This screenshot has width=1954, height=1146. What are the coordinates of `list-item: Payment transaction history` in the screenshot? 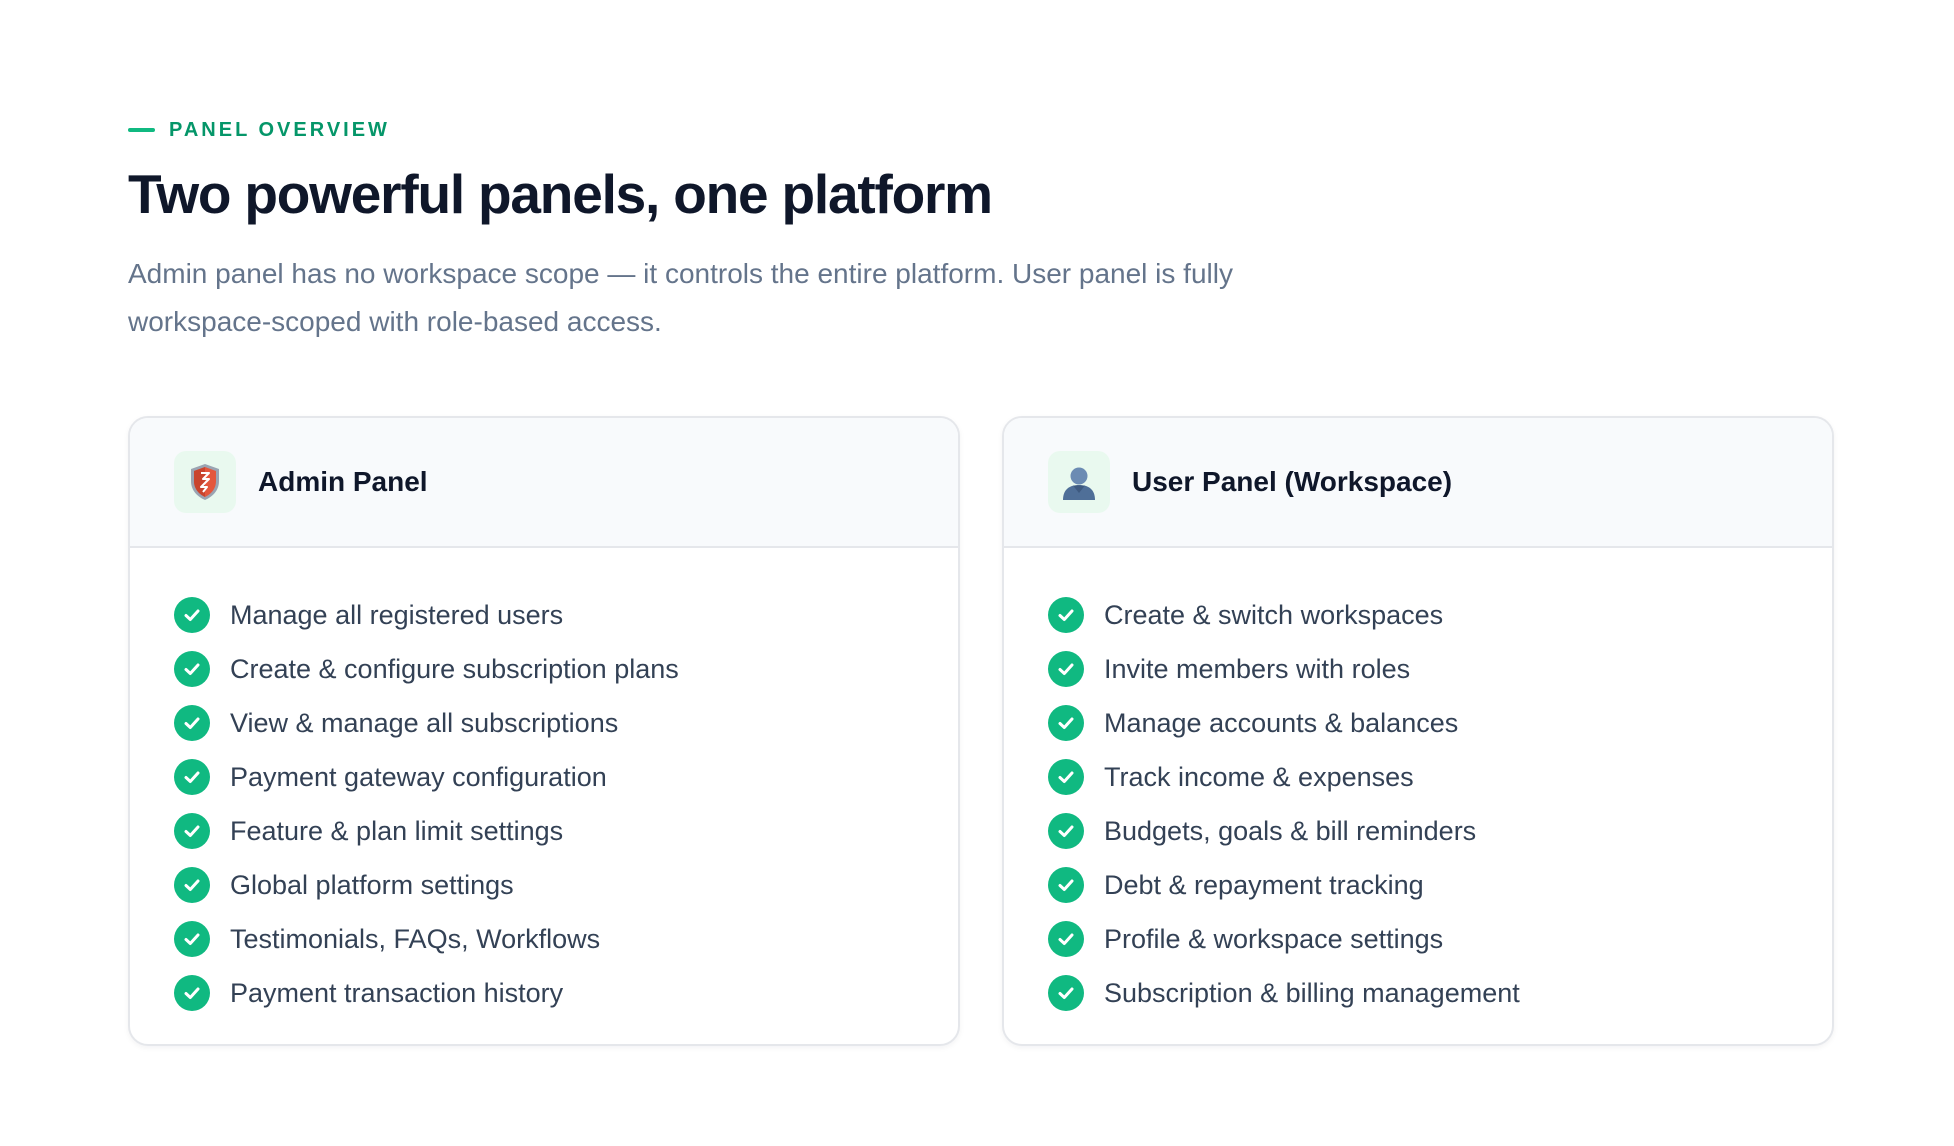 It's located at (566, 993).